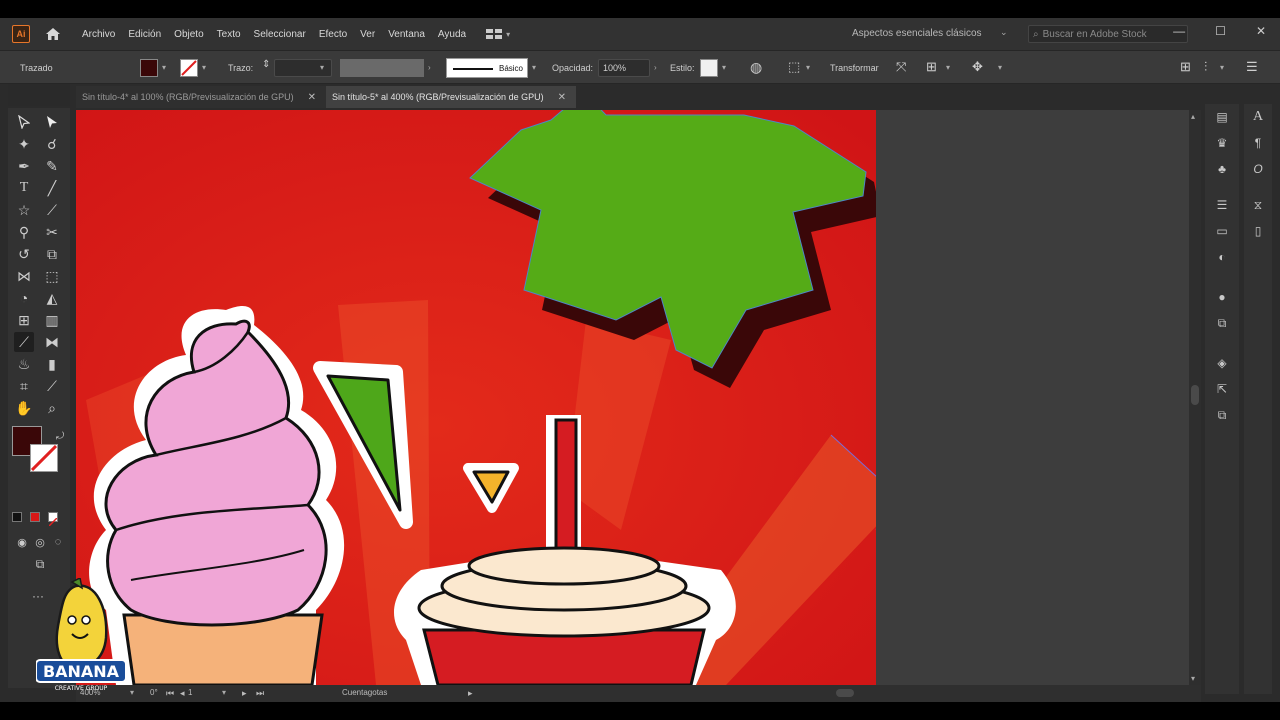 The image size is (1280, 720). What do you see at coordinates (24, 210) in the screenshot?
I see `star-tool-icon: ☆` at bounding box center [24, 210].